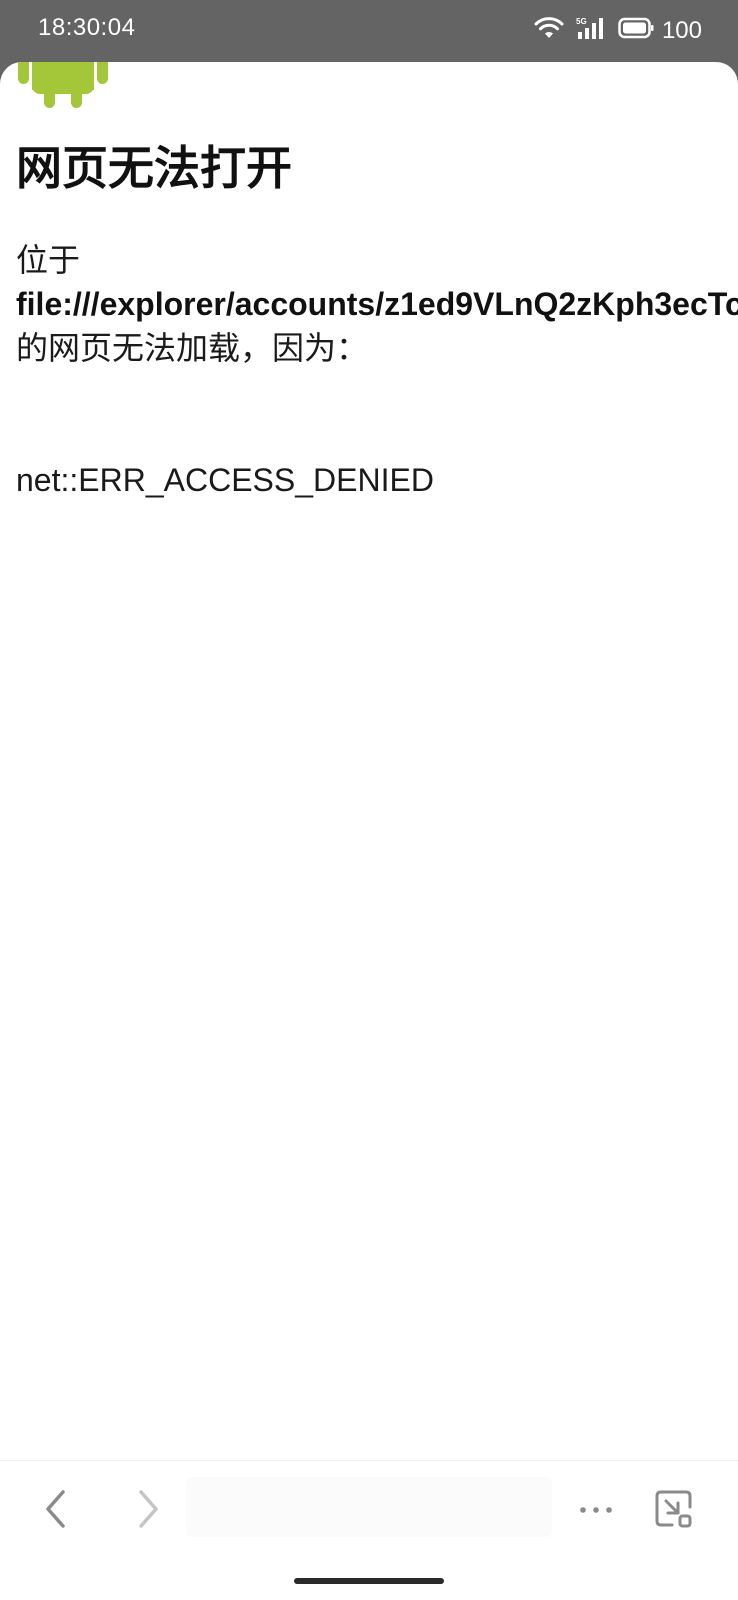 This screenshot has width=738, height=1600. I want to click on chevron-right-icon, so click(148, 1511).